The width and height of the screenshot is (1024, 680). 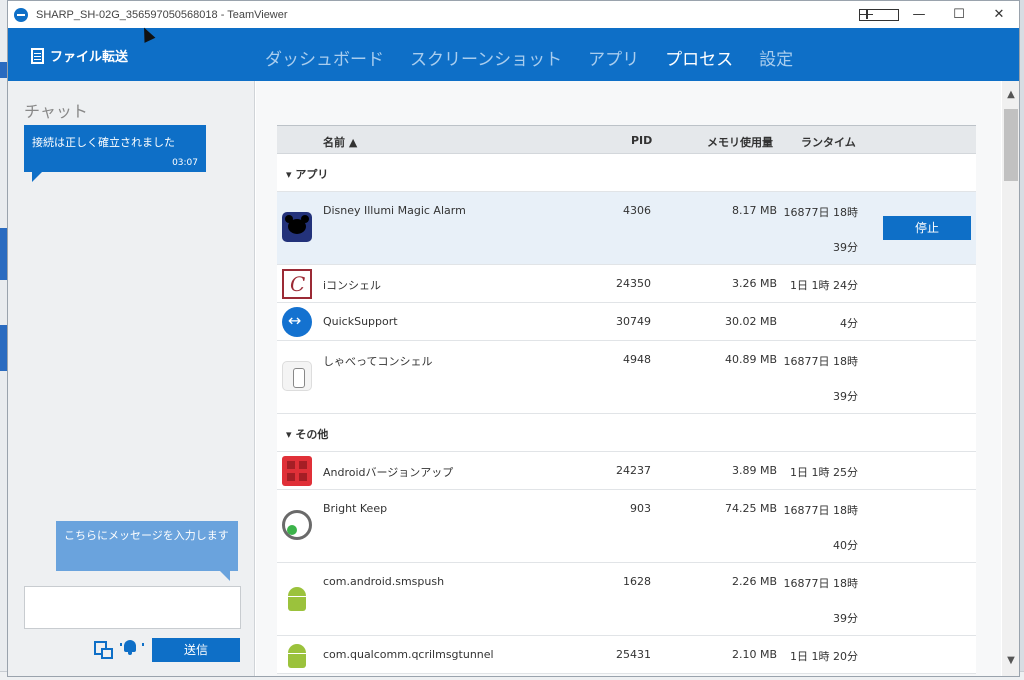 I want to click on table-row: しゃべってコンシェル 4948 40.89 MB 16877日 18時 39分, so click(x=626, y=377).